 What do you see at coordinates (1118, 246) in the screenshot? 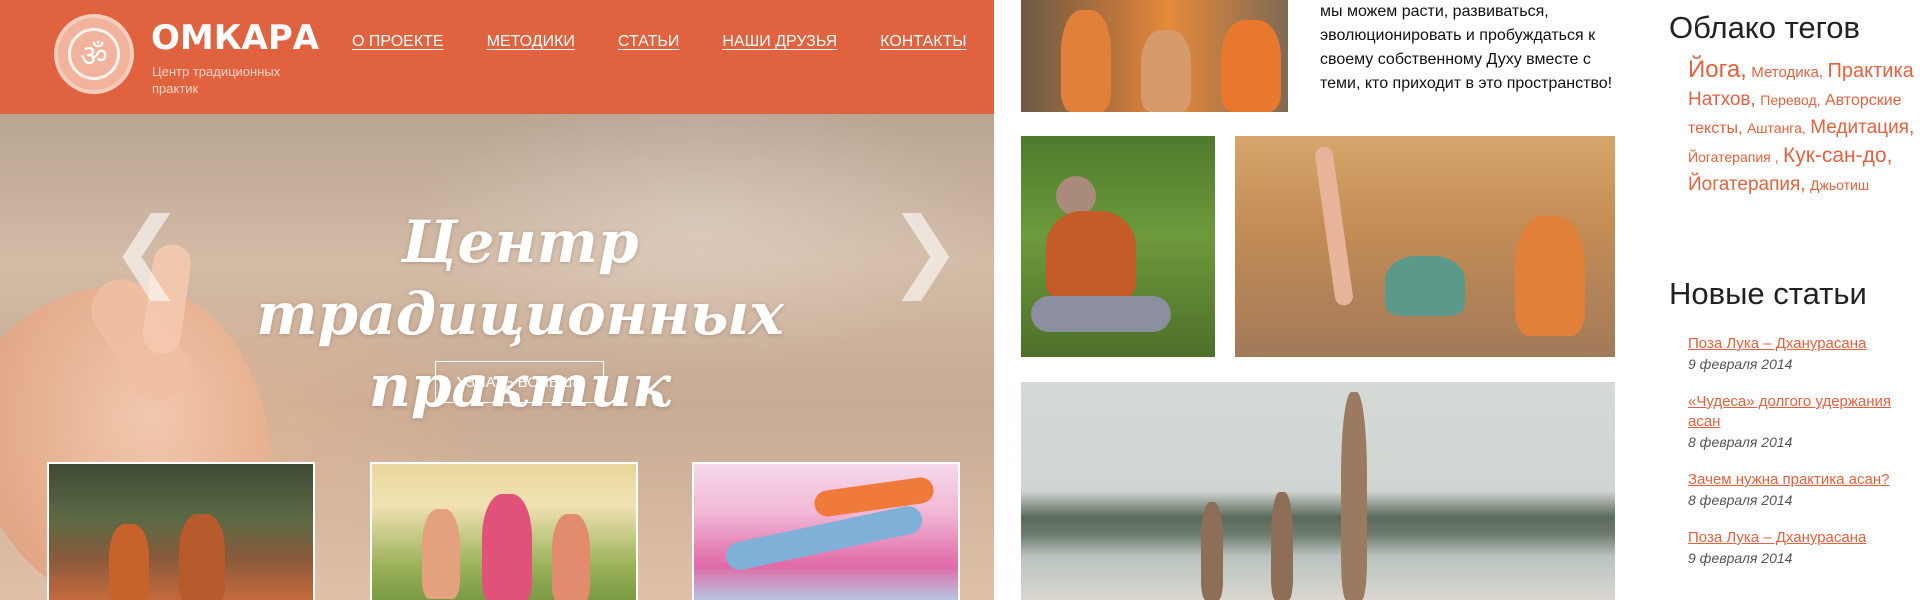
I see `photo-meditation` at bounding box center [1118, 246].